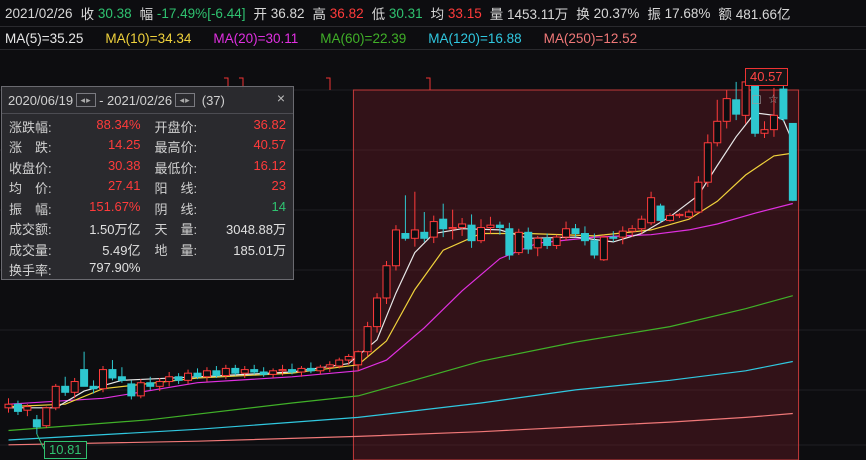 The height and width of the screenshot is (460, 866). Describe the element at coordinates (124, 165) in the screenshot. I see `stats-value: 30.38` at that location.